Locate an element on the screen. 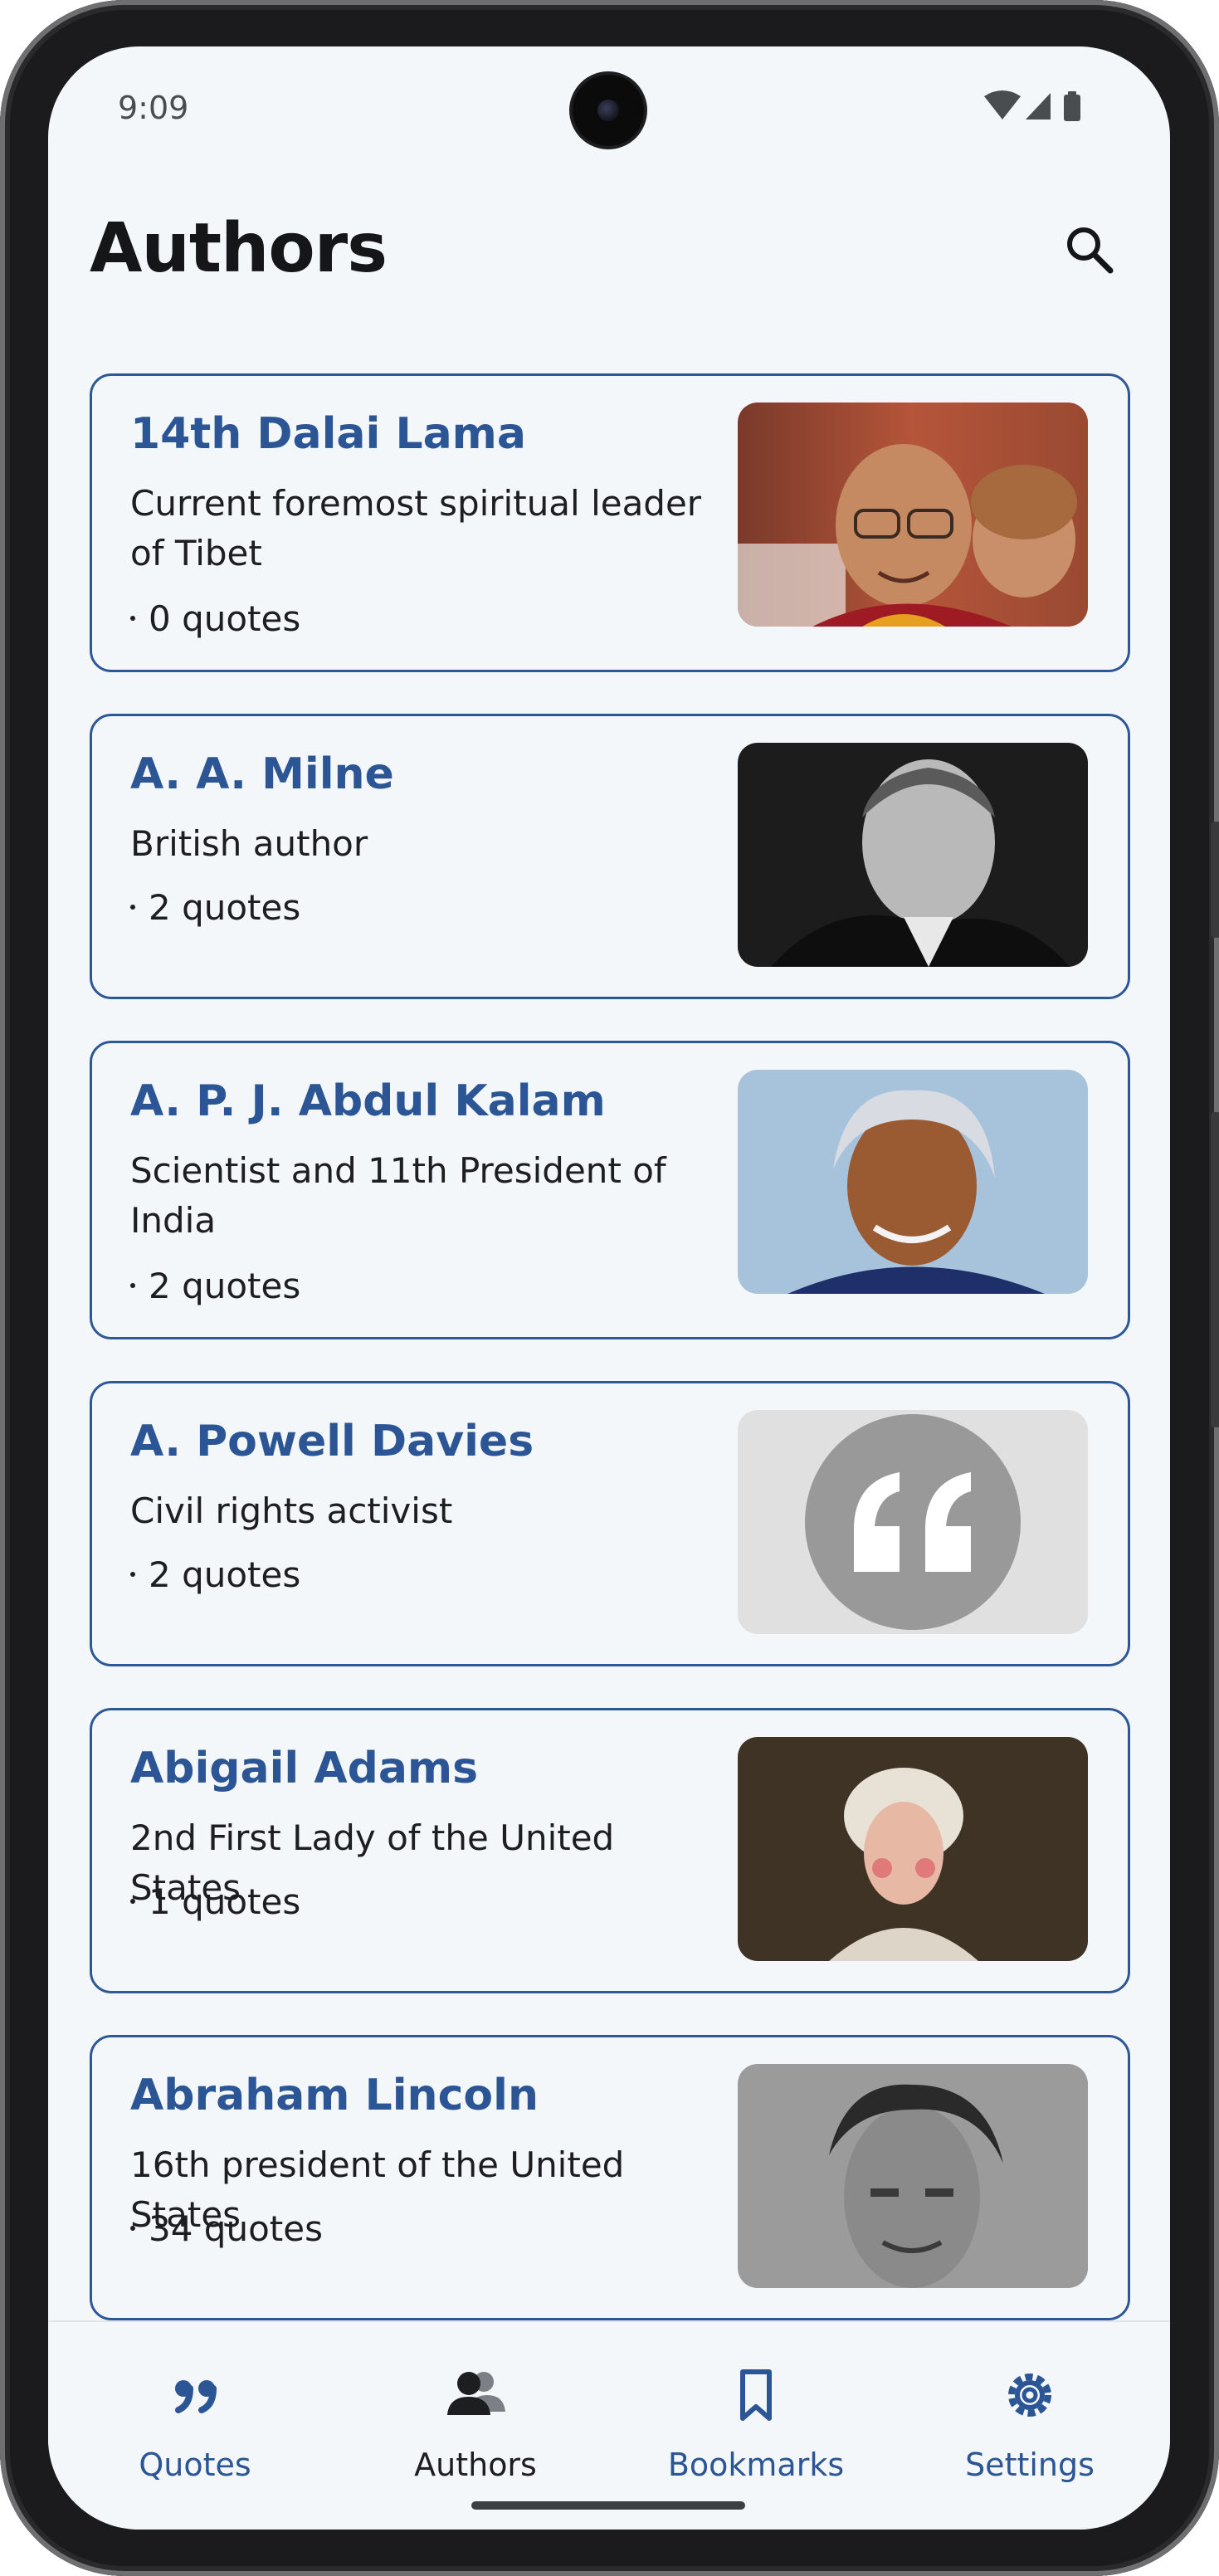 The height and width of the screenshot is (2576, 1219). nav-settings: Settings is located at coordinates (1030, 2405).